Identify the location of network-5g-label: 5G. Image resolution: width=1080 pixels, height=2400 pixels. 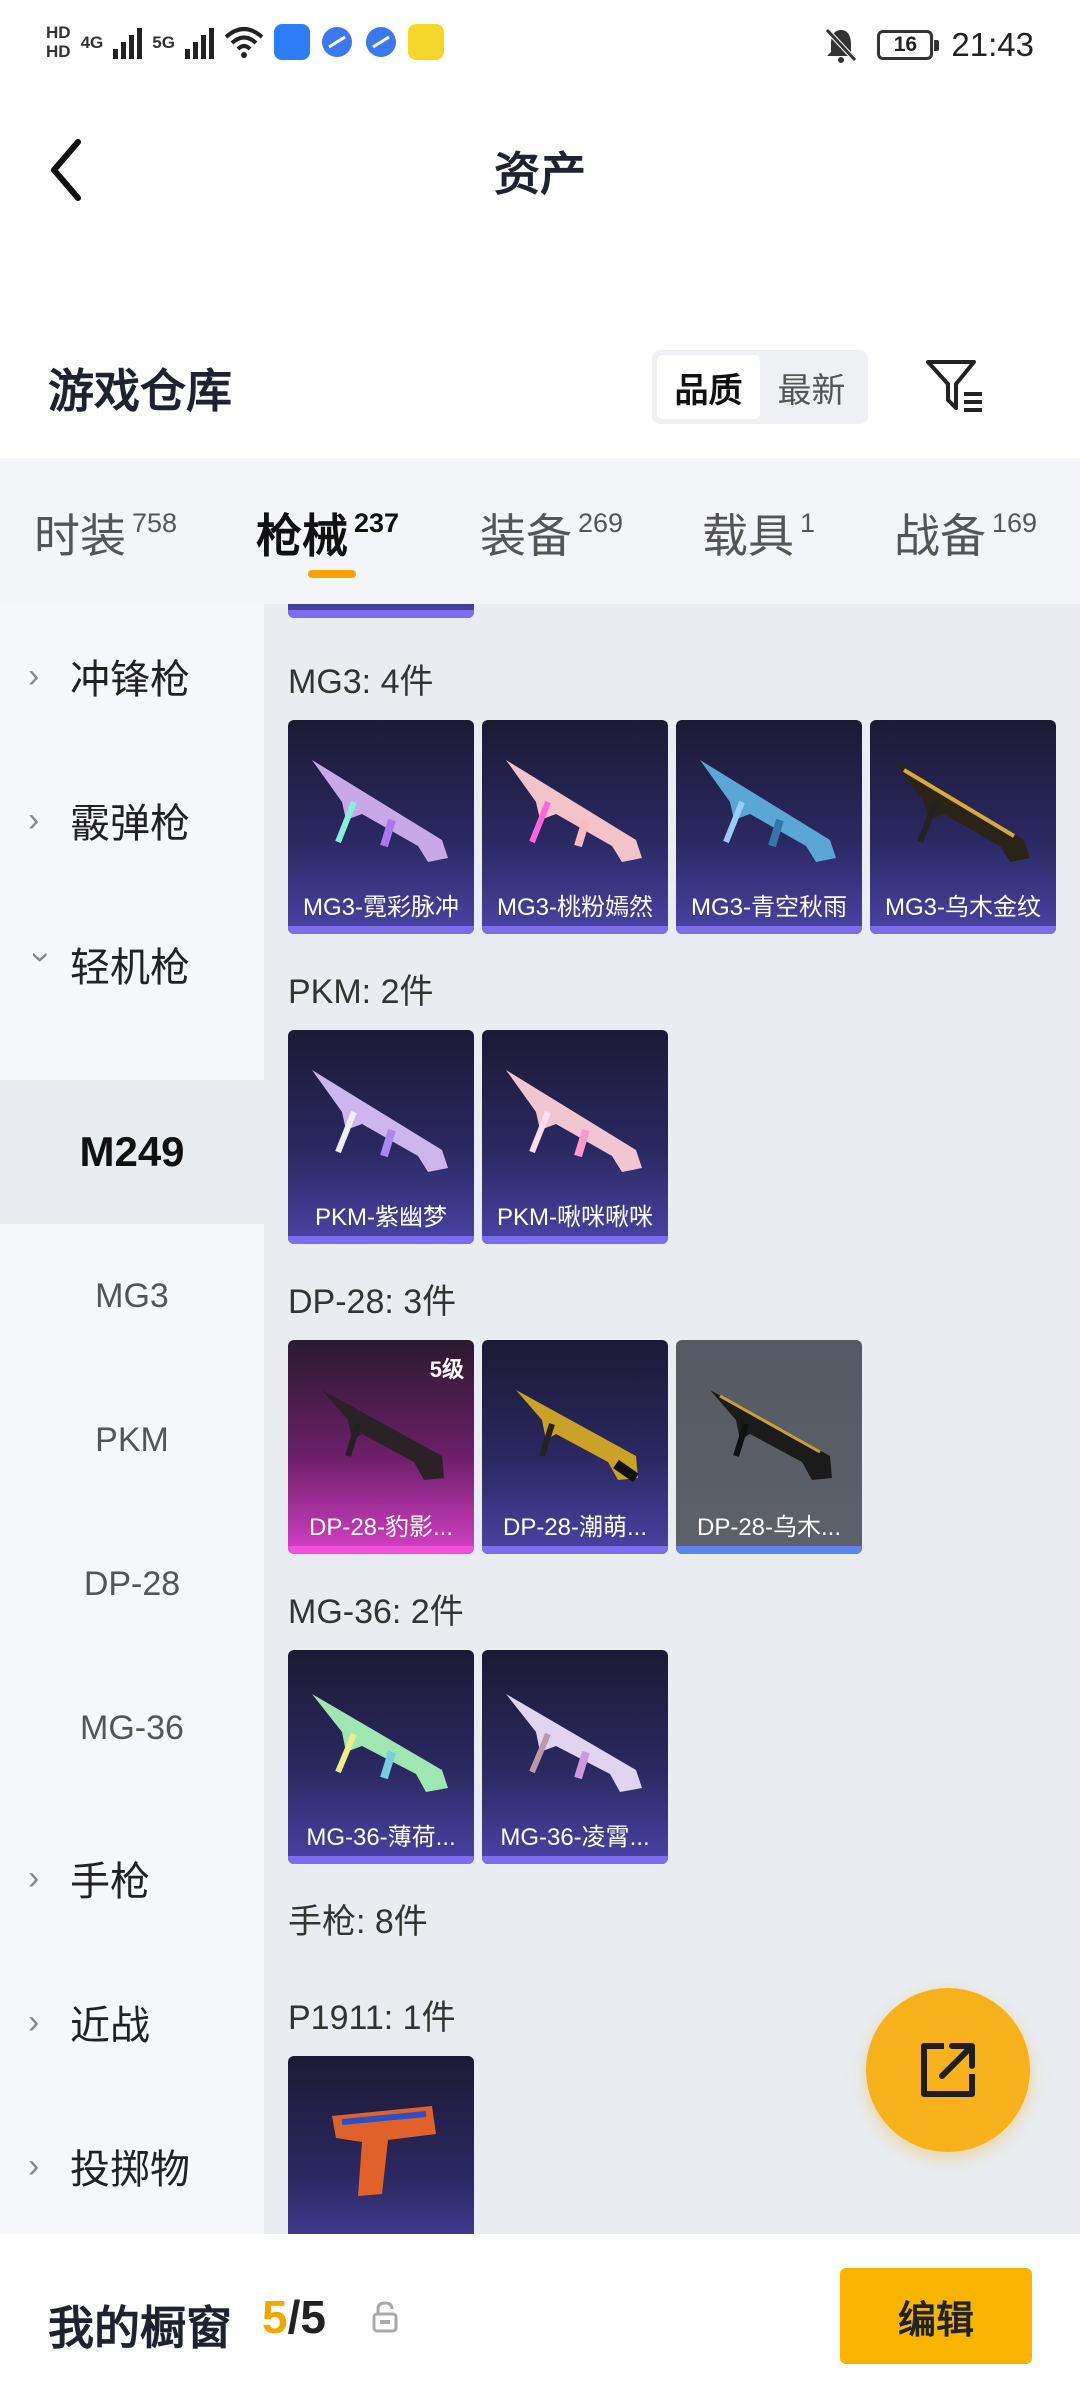
(163, 42).